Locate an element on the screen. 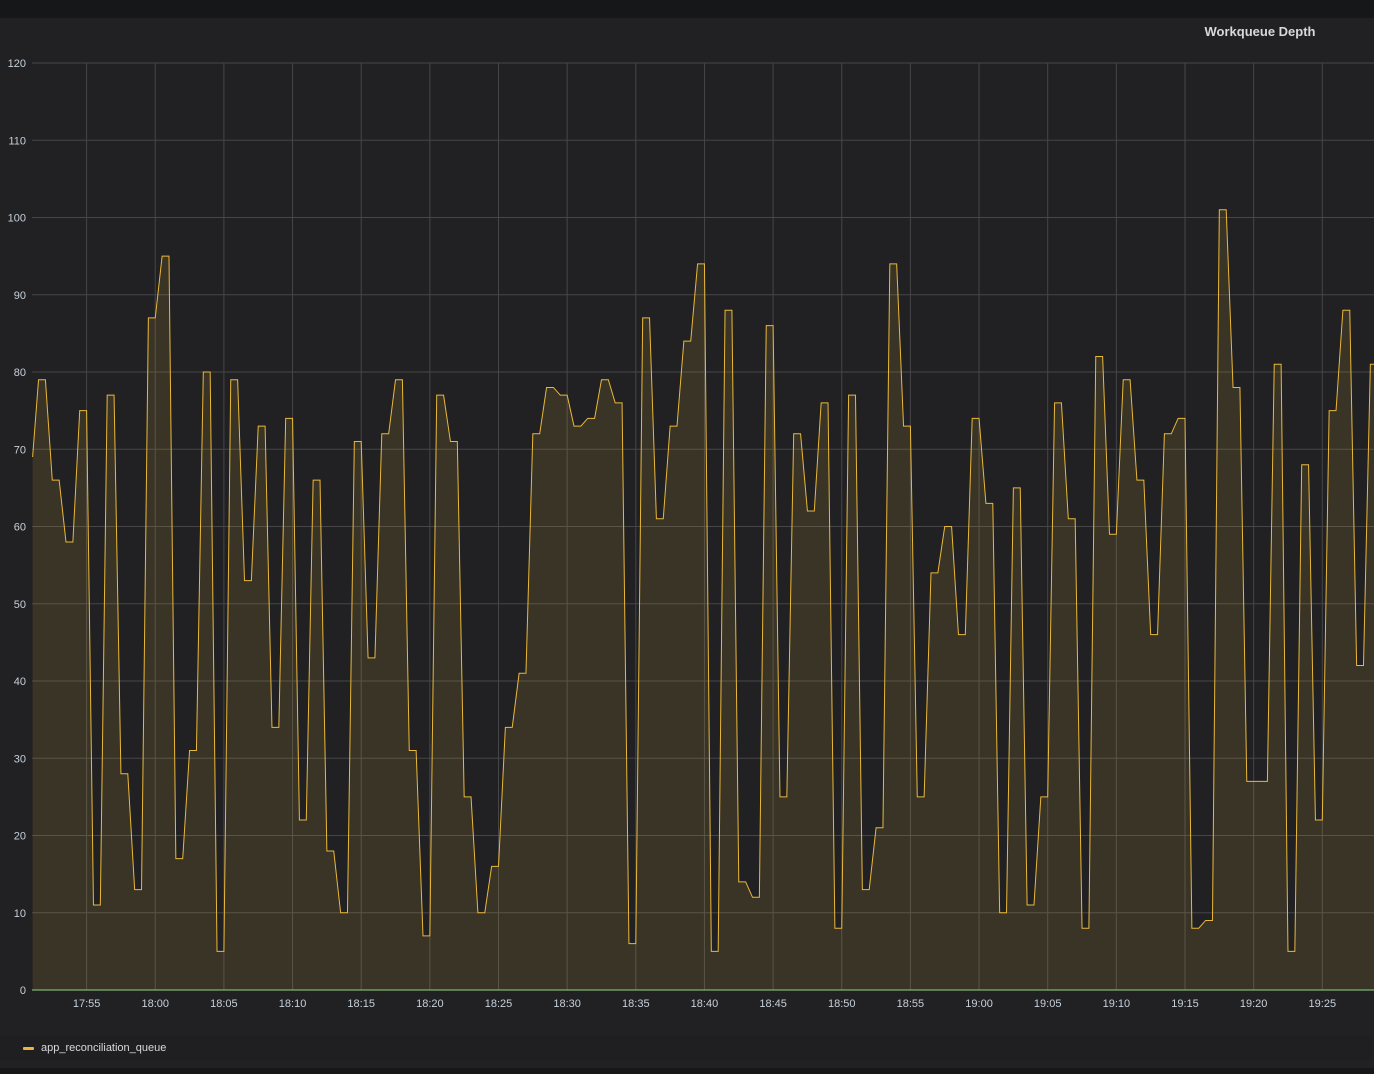  x-tick-label: 18:00 is located at coordinates (155, 1004).